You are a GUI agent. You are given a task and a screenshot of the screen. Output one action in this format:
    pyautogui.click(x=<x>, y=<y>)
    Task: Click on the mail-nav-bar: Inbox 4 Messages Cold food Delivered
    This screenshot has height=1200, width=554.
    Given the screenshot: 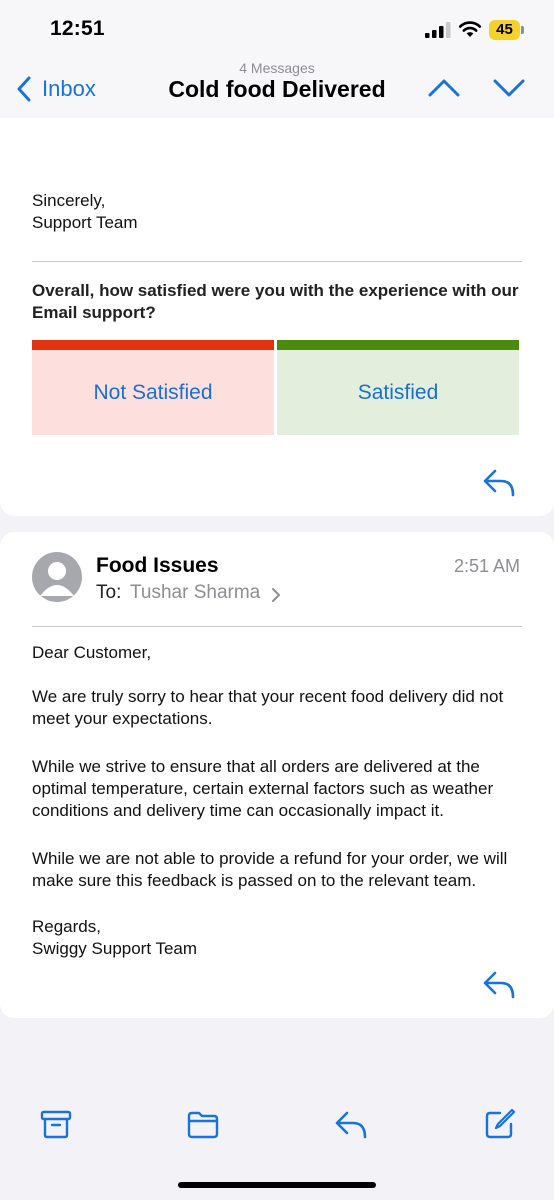 What is the action you would take?
    pyautogui.click(x=277, y=88)
    